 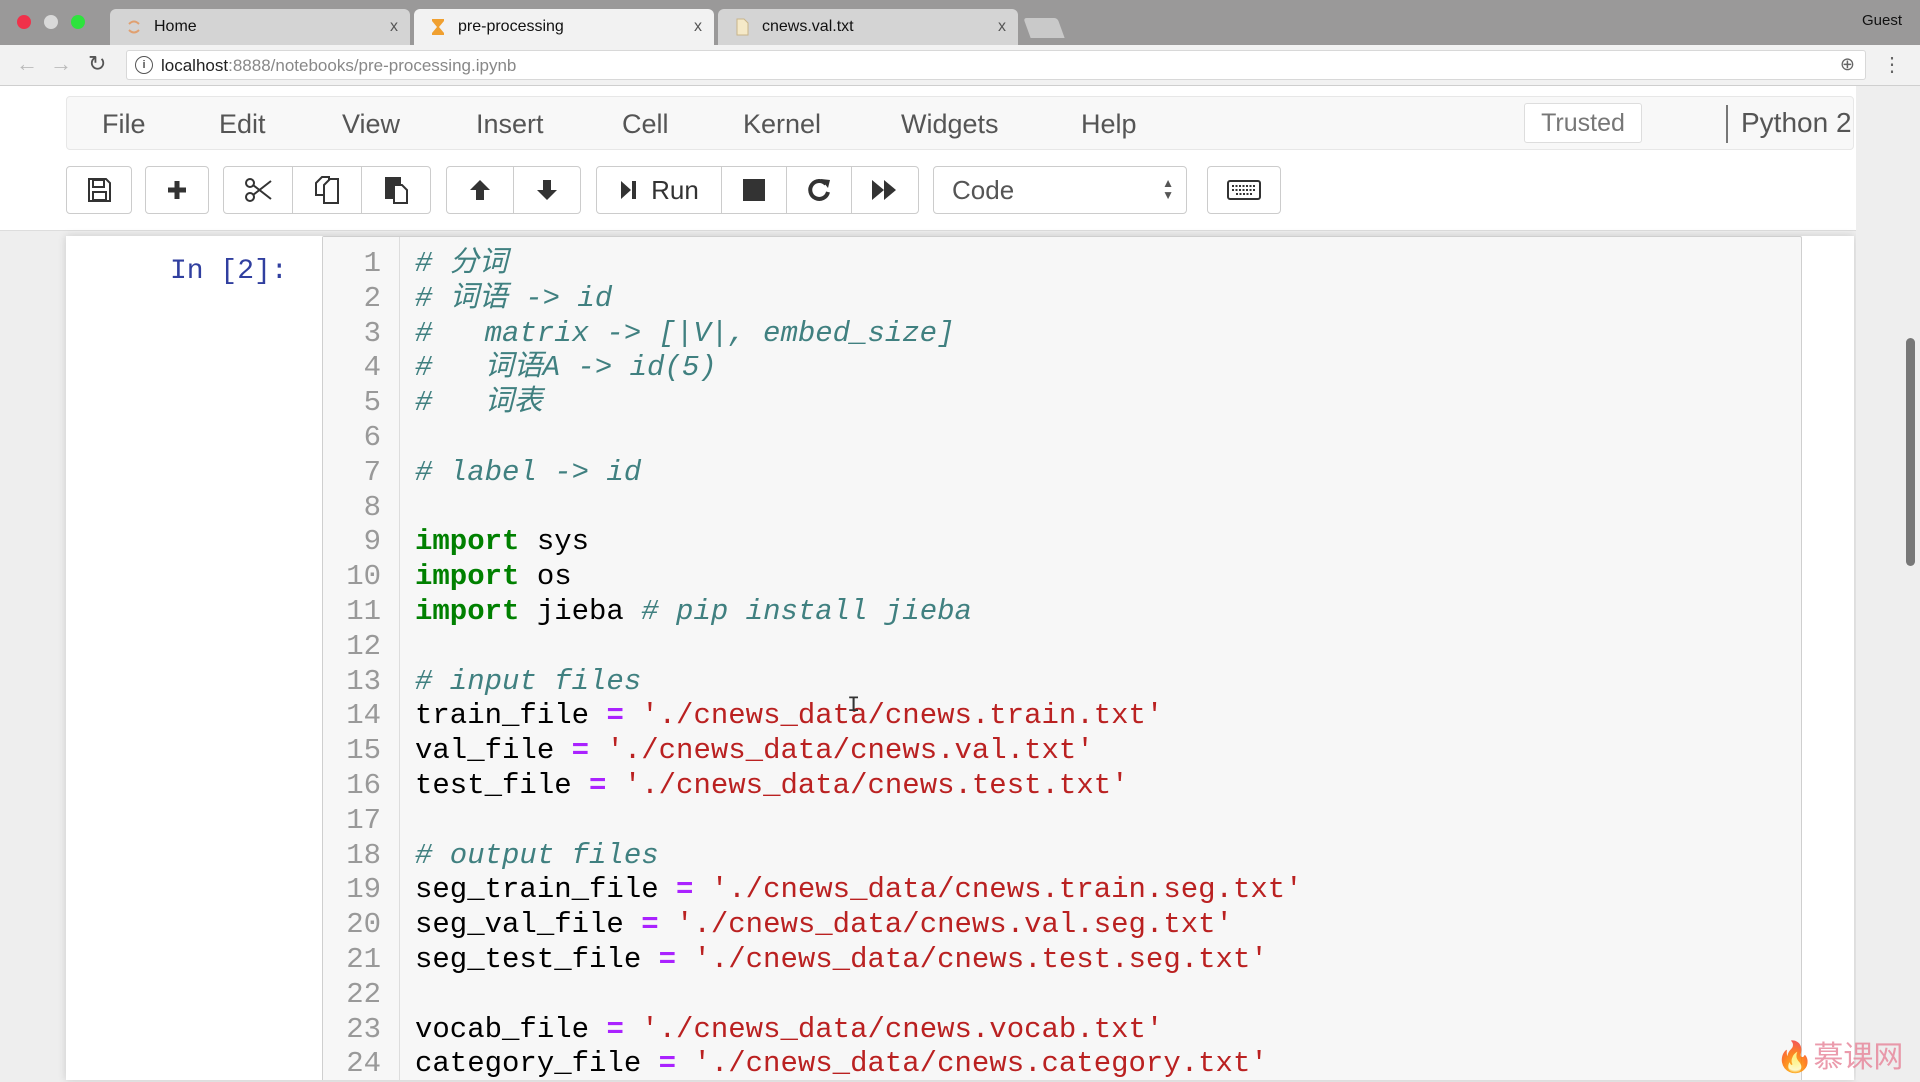 I want to click on reload-icon: ↻, so click(x=97, y=64).